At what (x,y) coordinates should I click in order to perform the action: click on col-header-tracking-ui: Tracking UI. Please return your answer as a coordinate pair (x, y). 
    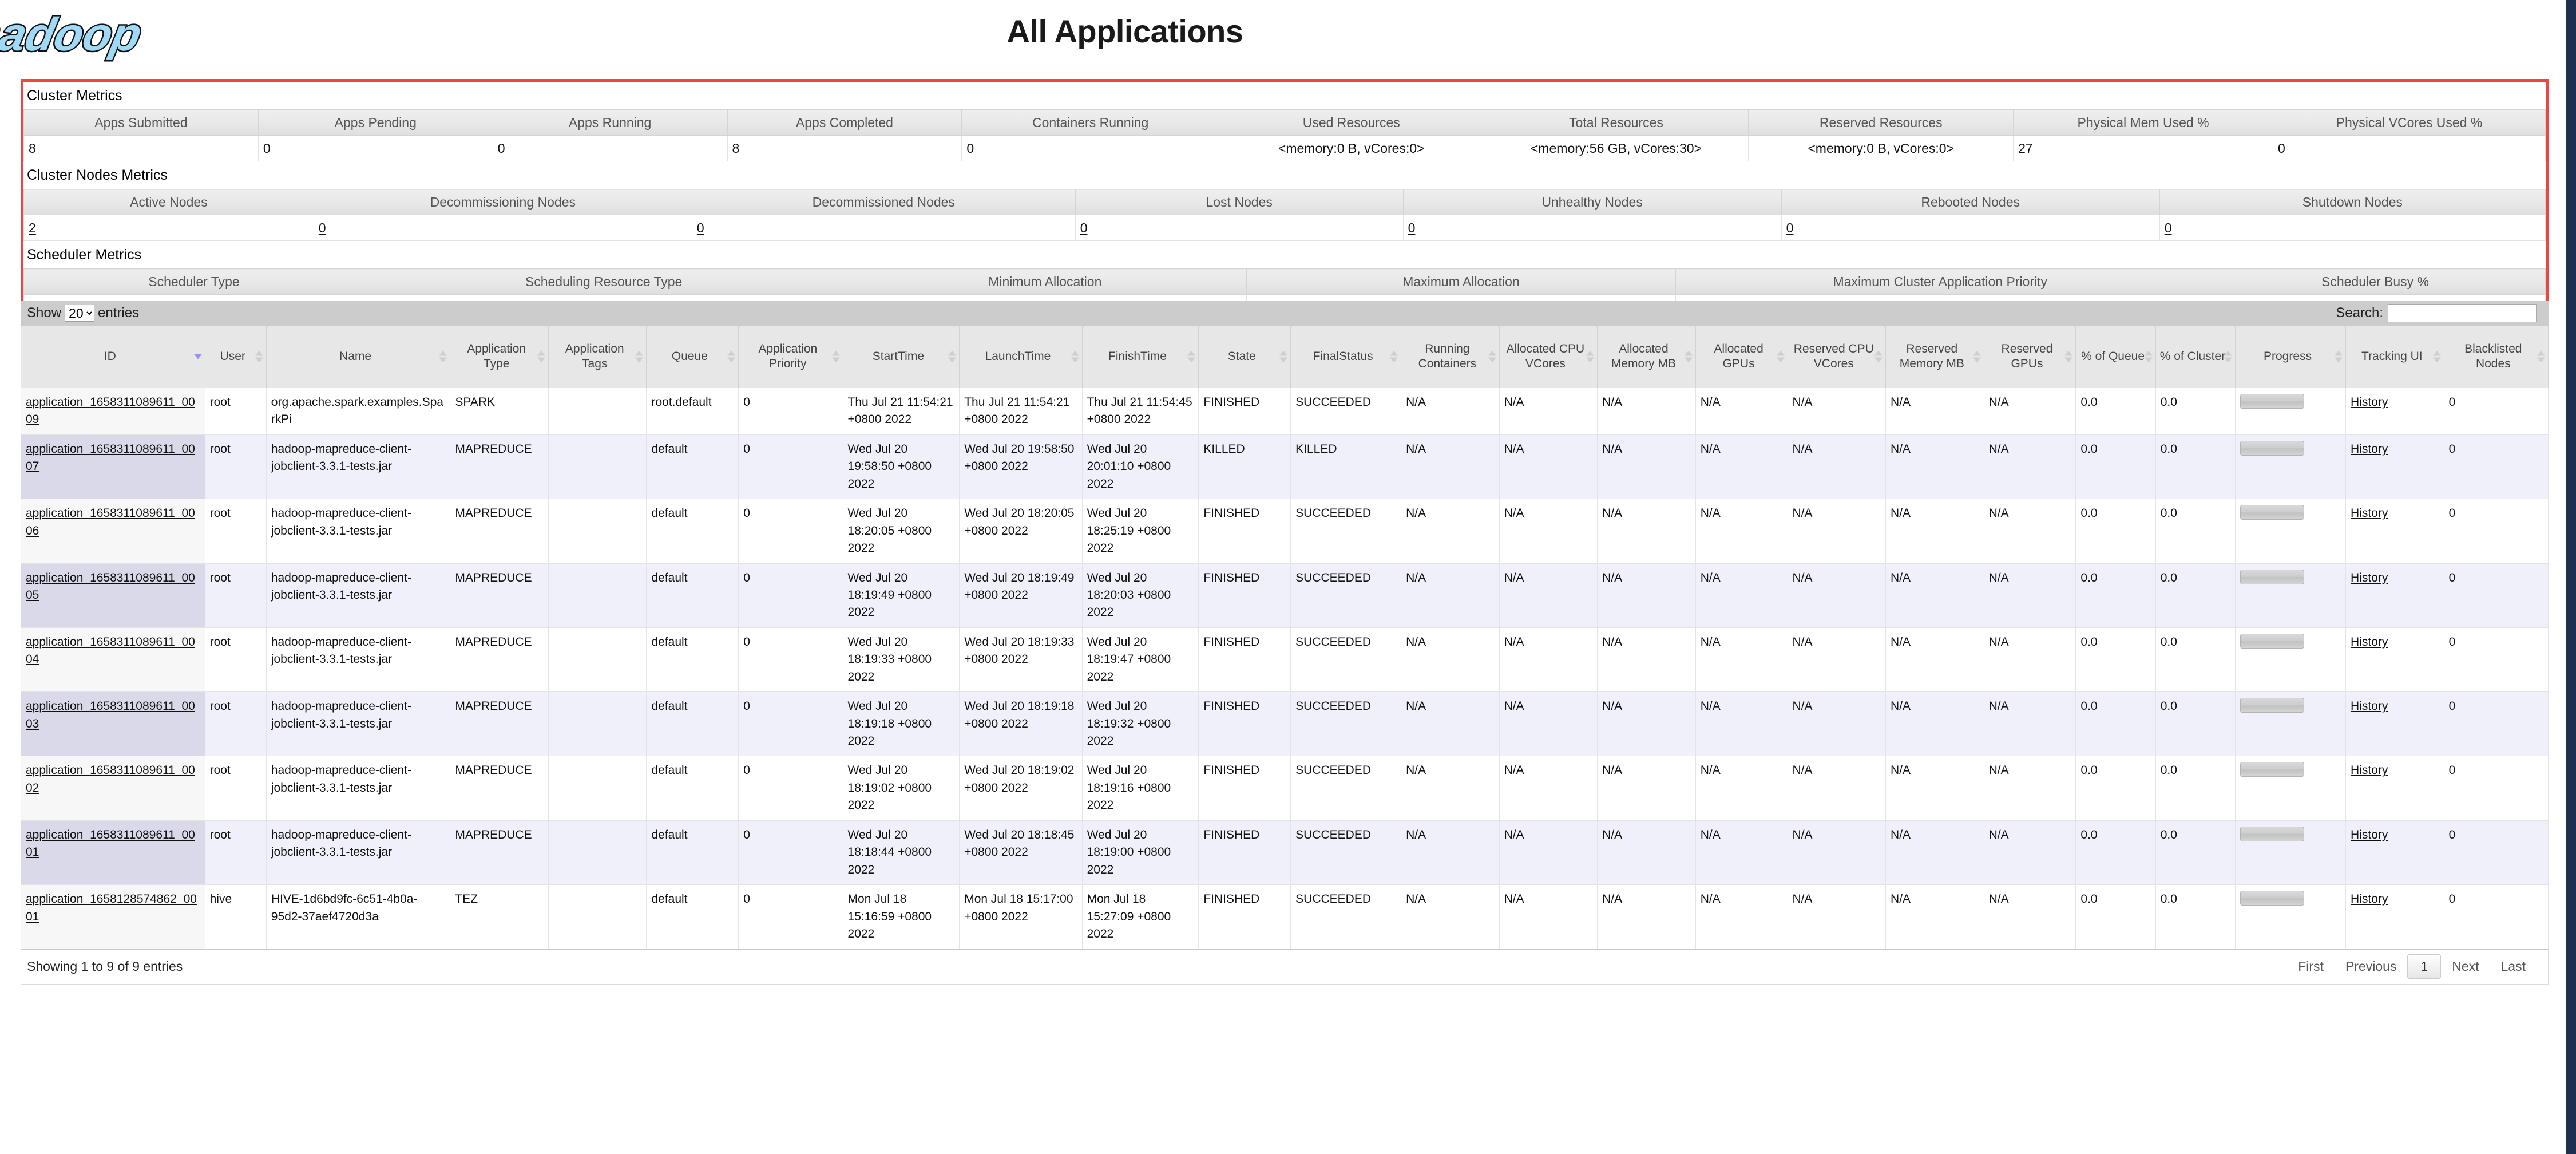
    Looking at the image, I should click on (2394, 357).